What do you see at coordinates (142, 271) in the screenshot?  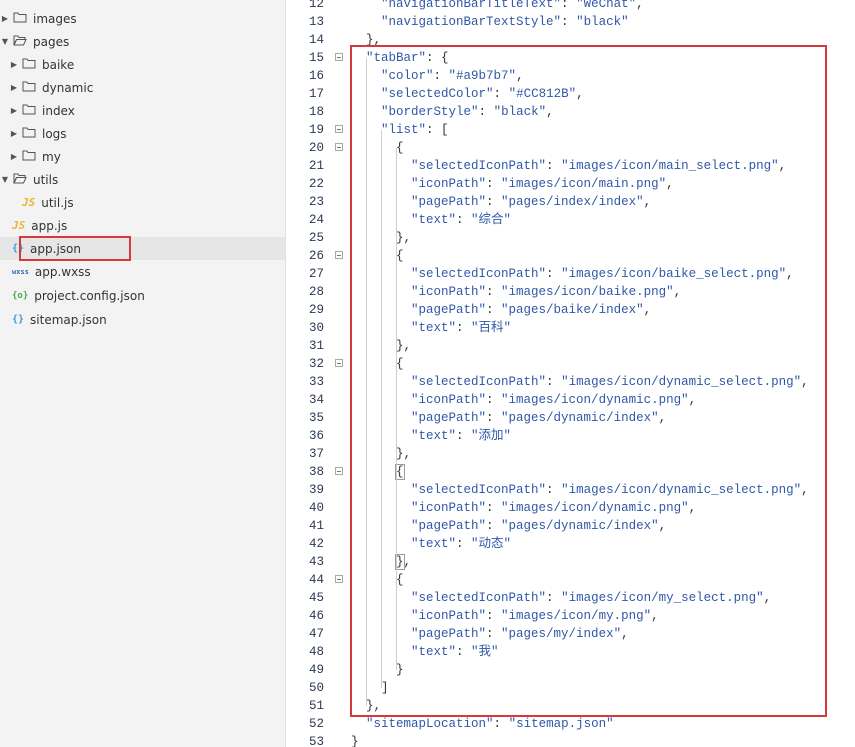 I see `tree-item-app-wxss: wxss app.wxss` at bounding box center [142, 271].